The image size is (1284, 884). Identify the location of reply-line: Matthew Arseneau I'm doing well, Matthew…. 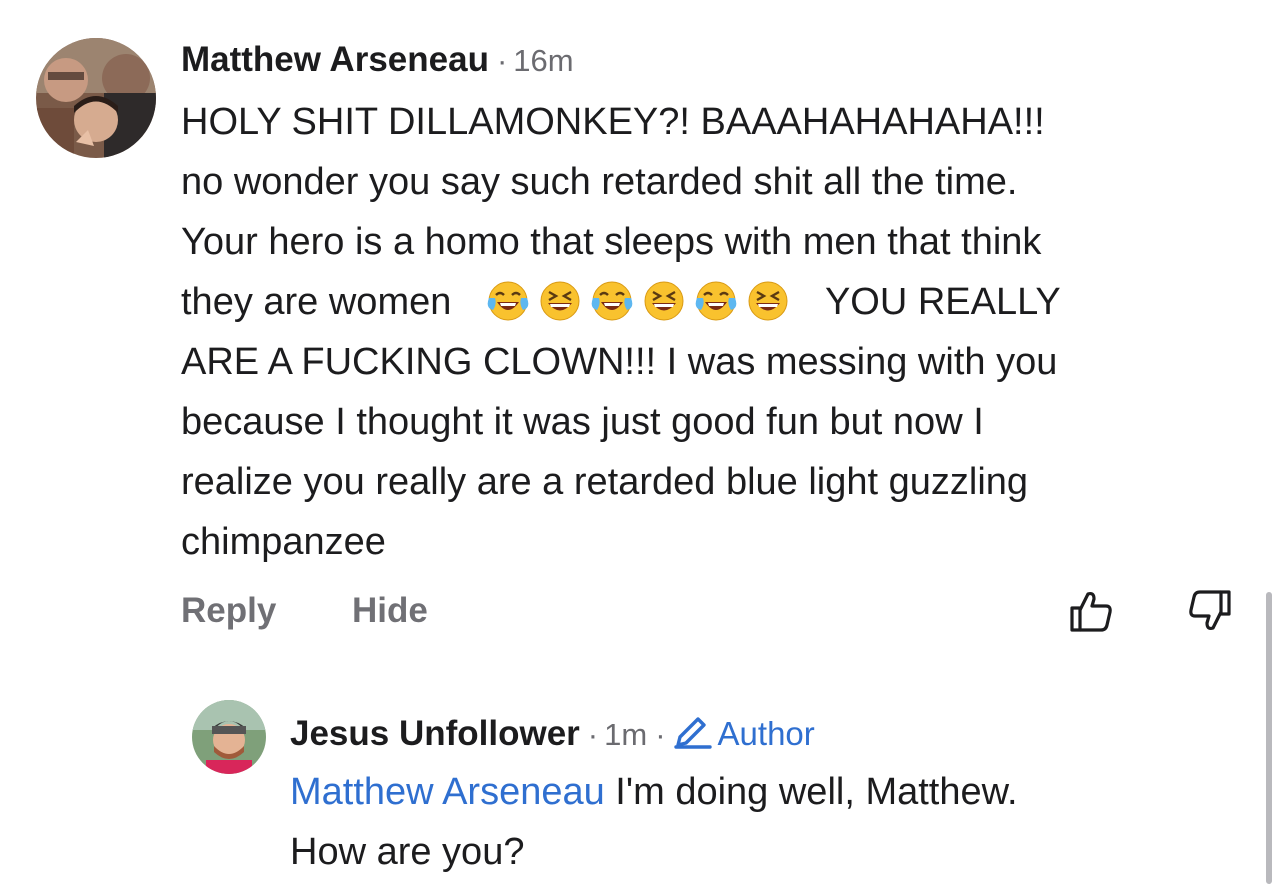
(770, 792).